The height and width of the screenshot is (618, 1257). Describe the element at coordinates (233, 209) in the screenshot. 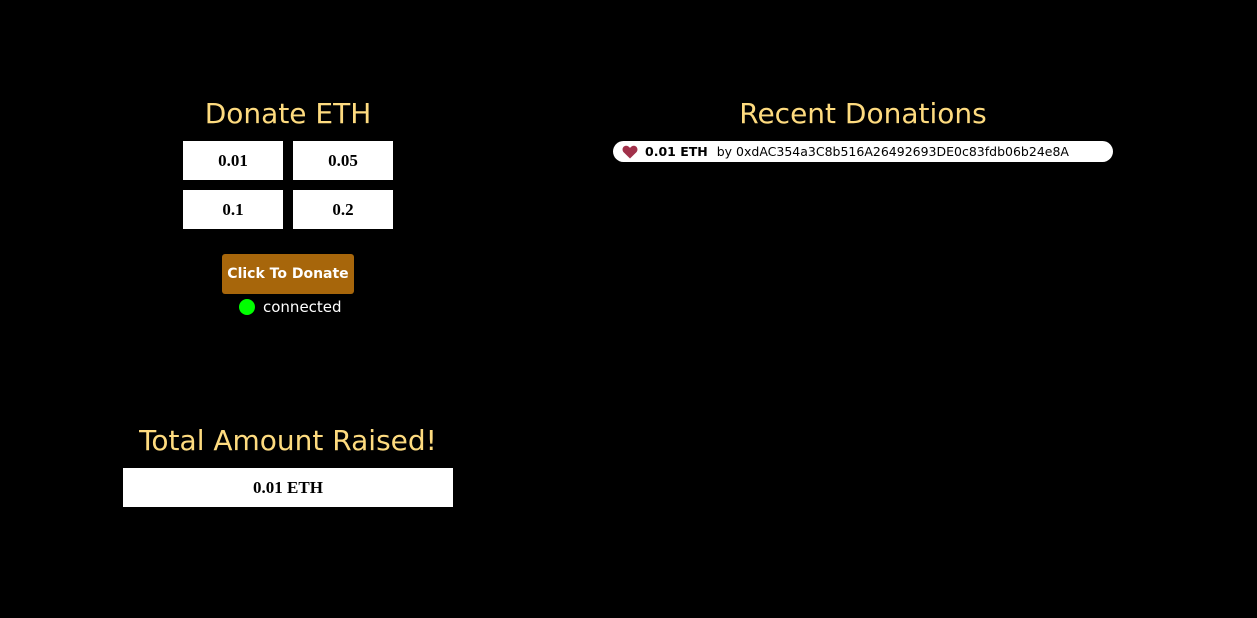

I see `amount-option-0-1: 0.1` at that location.